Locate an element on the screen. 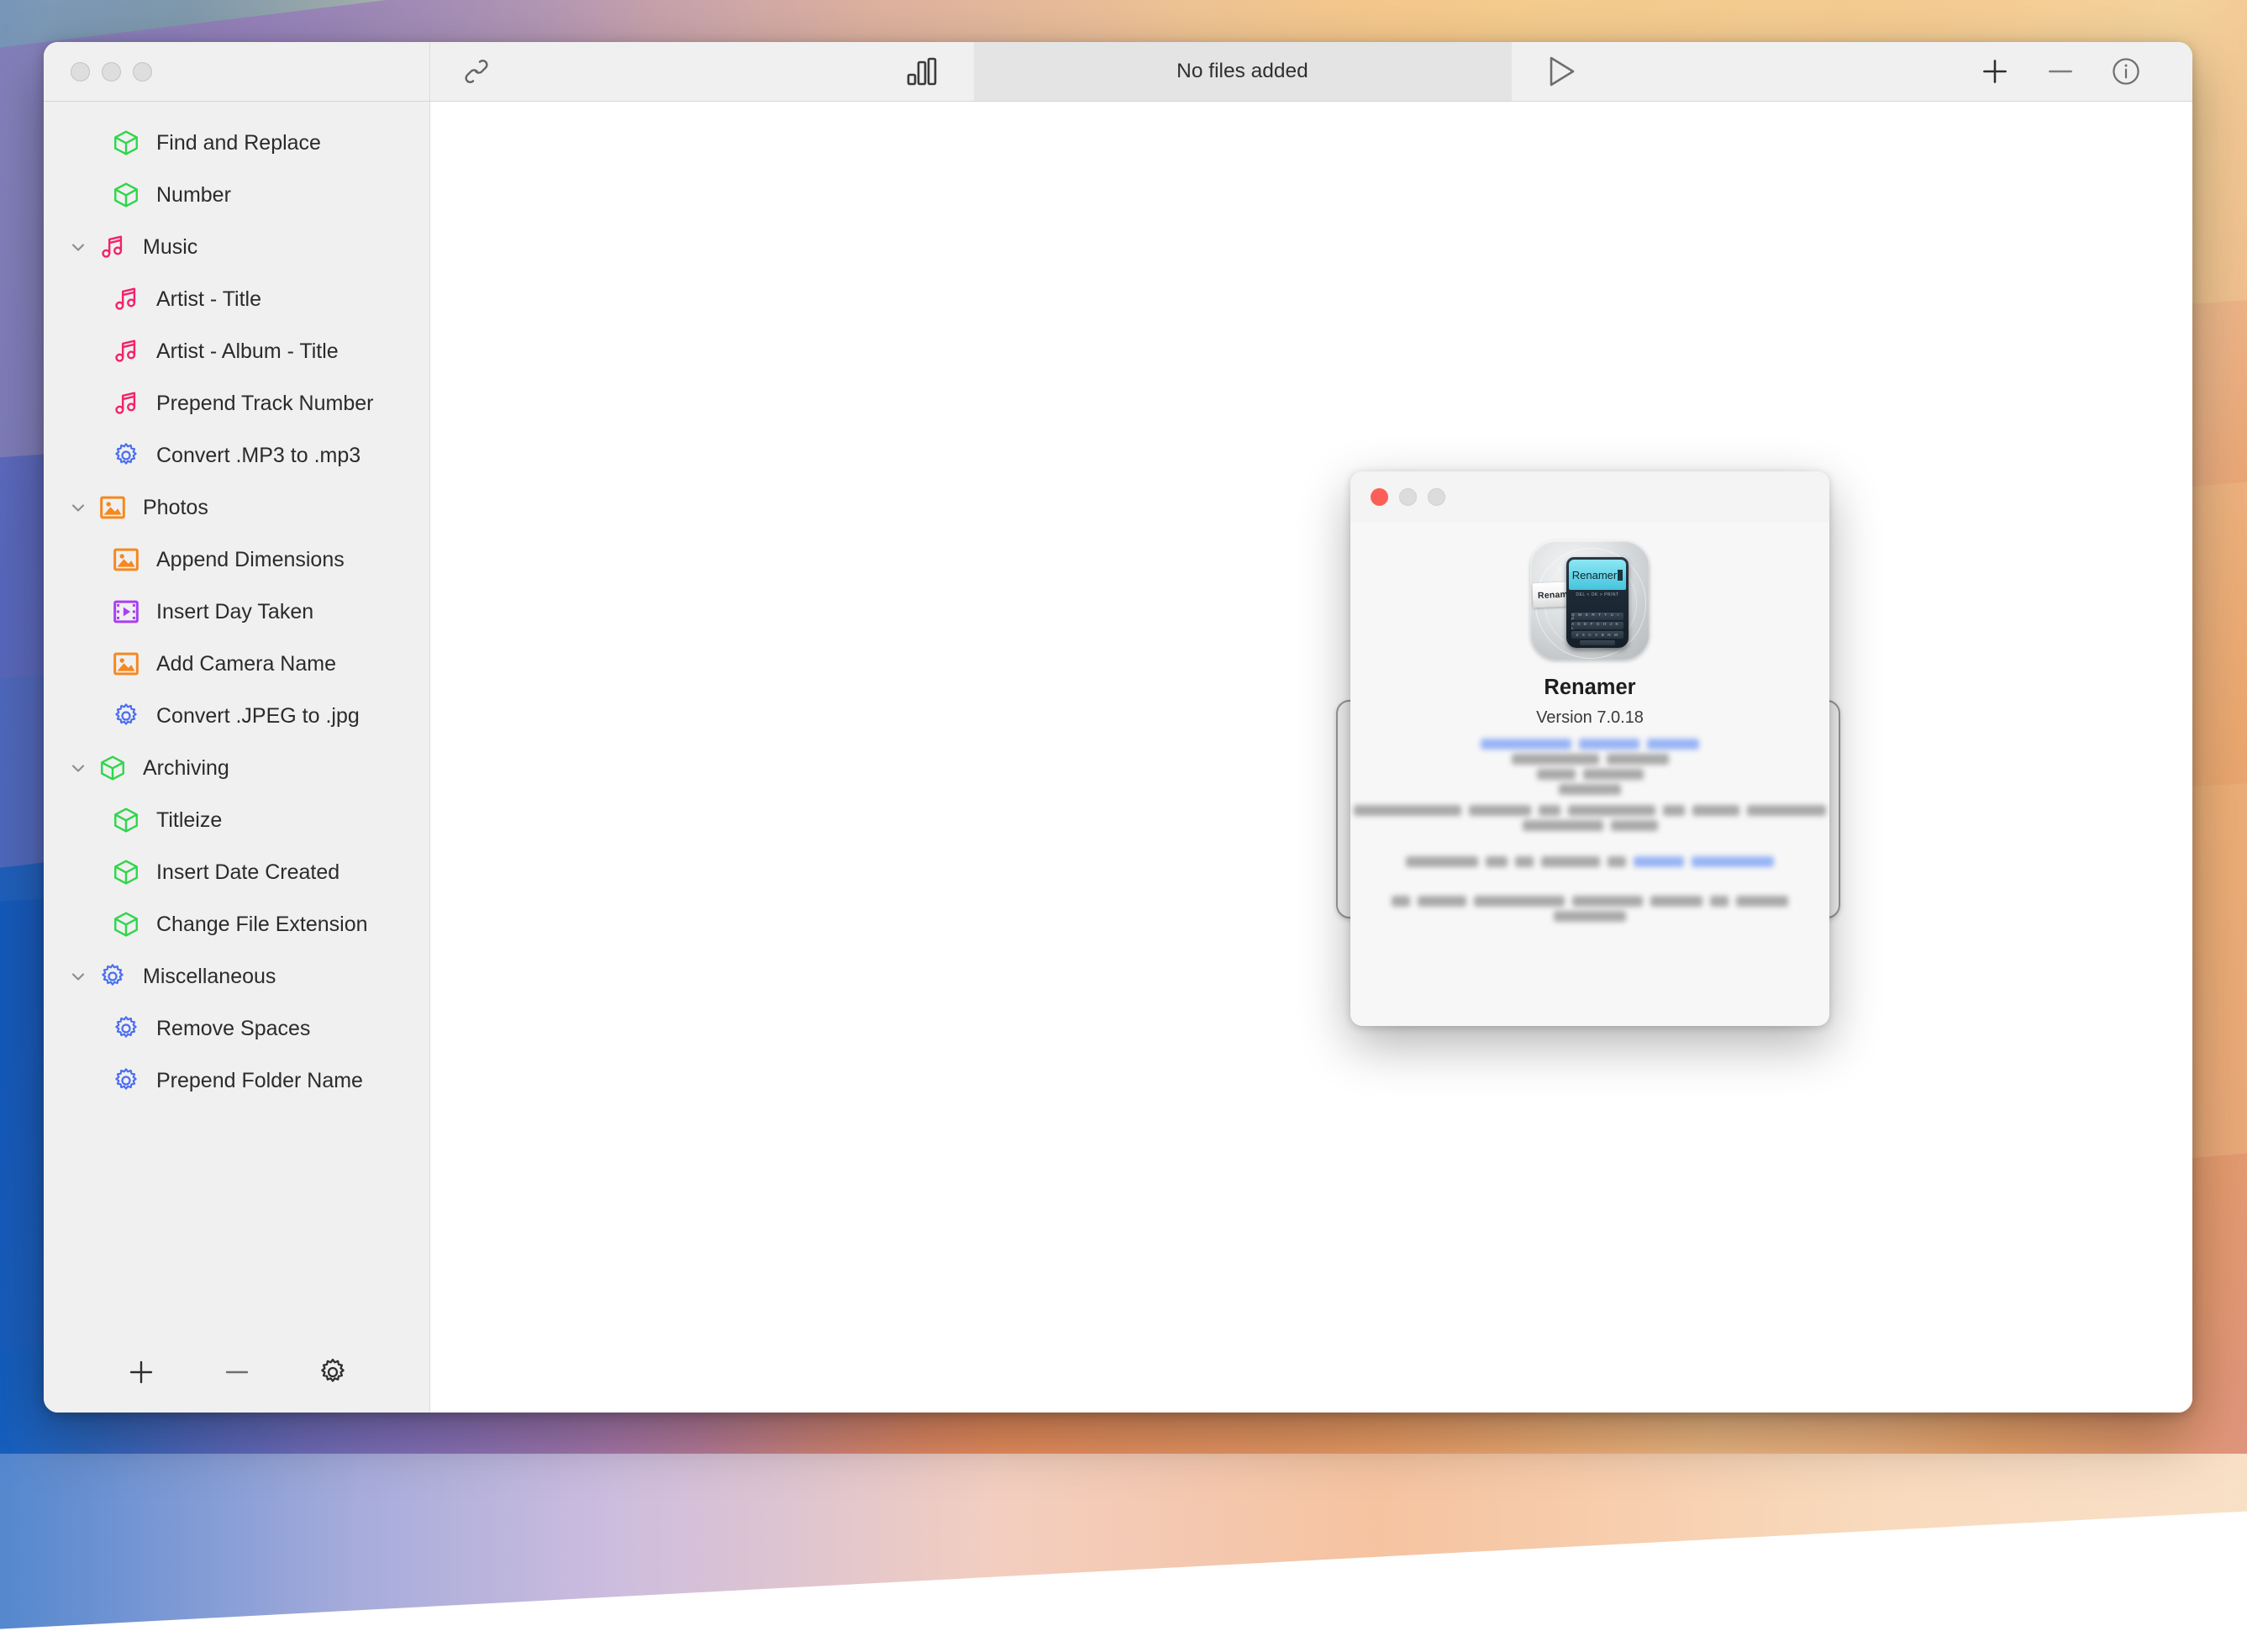 The height and width of the screenshot is (1652, 2247). sidebar-item-add-camera-name: Add Camera Name is located at coordinates (236, 664).